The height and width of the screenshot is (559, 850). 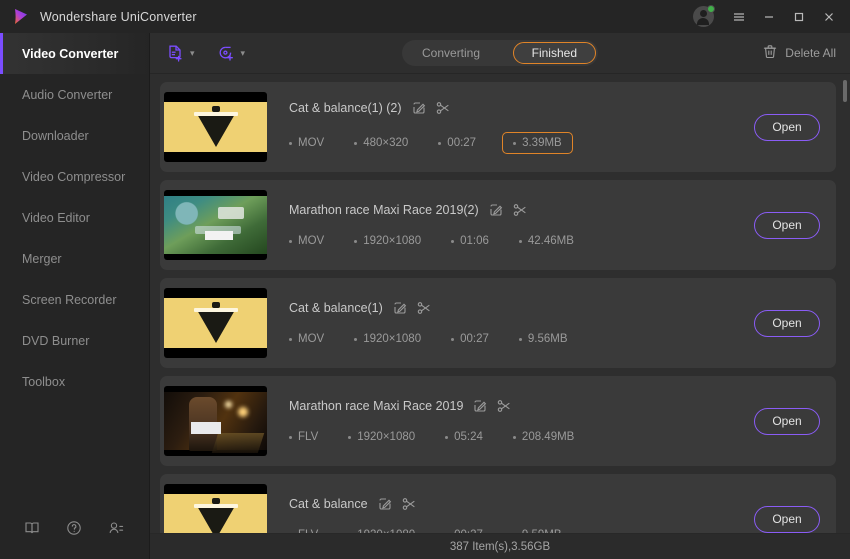 What do you see at coordinates (515, 241) in the screenshot?
I see `file-meta-row: MOV 1920×1080 01:06 42.46MB` at bounding box center [515, 241].